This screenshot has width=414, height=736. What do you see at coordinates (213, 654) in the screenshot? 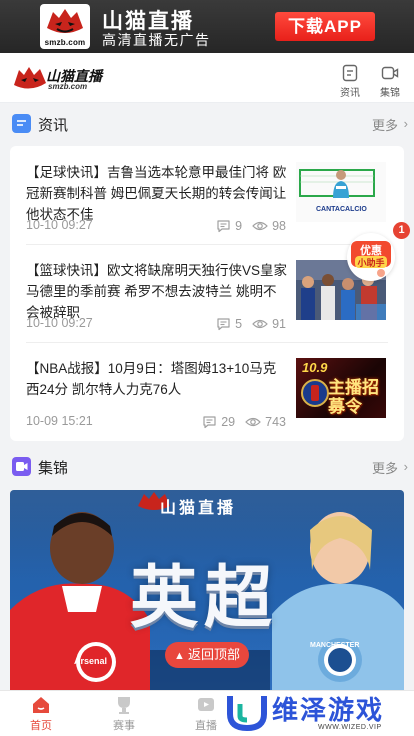
I see `back-to-top-label: 返回顶部` at bounding box center [213, 654].